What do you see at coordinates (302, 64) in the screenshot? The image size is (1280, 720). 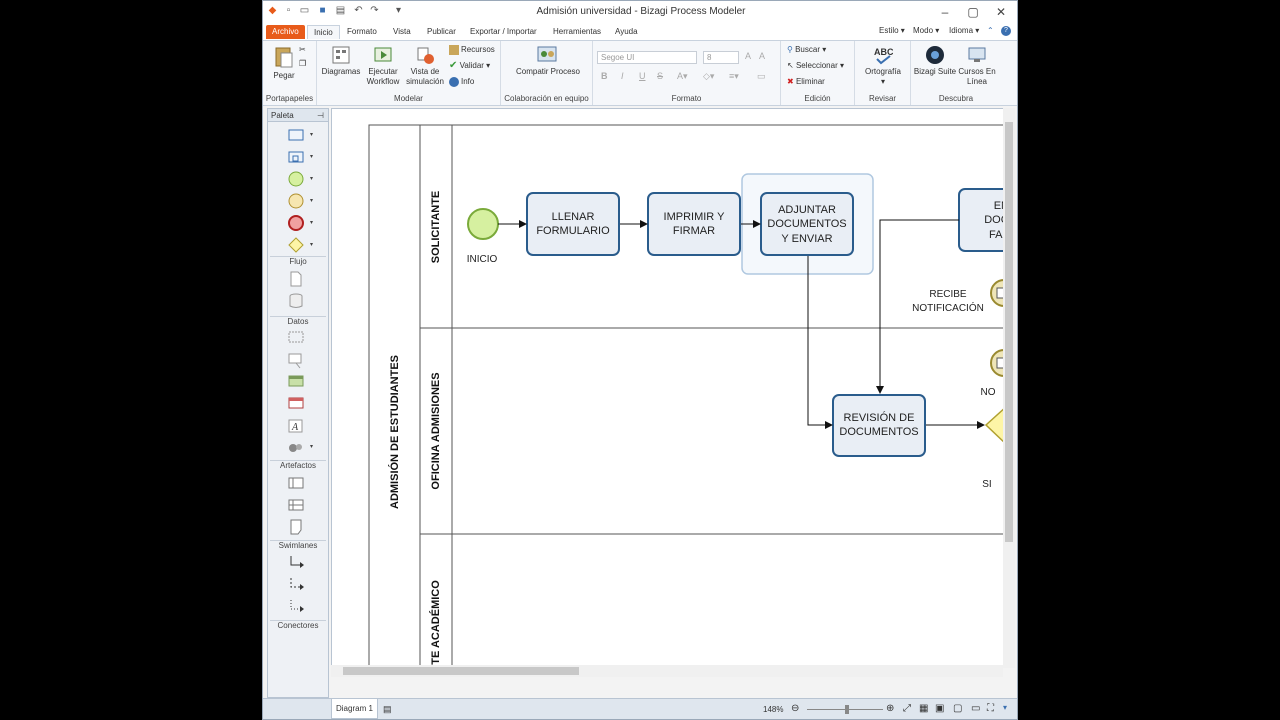 I see `copy-icon: ❐` at bounding box center [302, 64].